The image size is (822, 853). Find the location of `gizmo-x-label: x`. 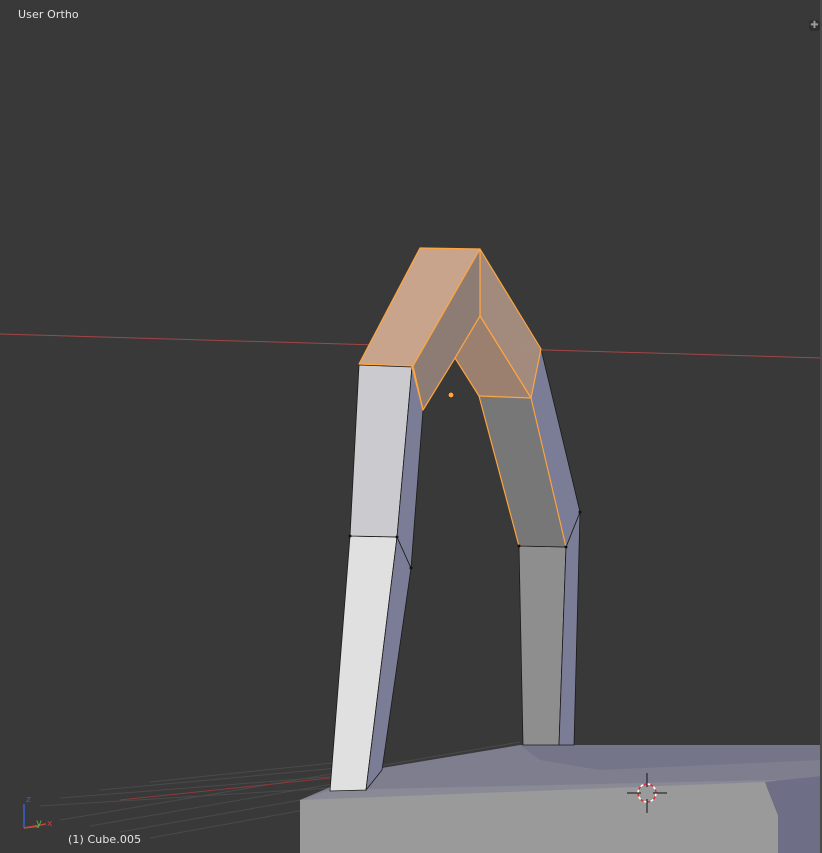

gizmo-x-label: x is located at coordinates (50, 824).